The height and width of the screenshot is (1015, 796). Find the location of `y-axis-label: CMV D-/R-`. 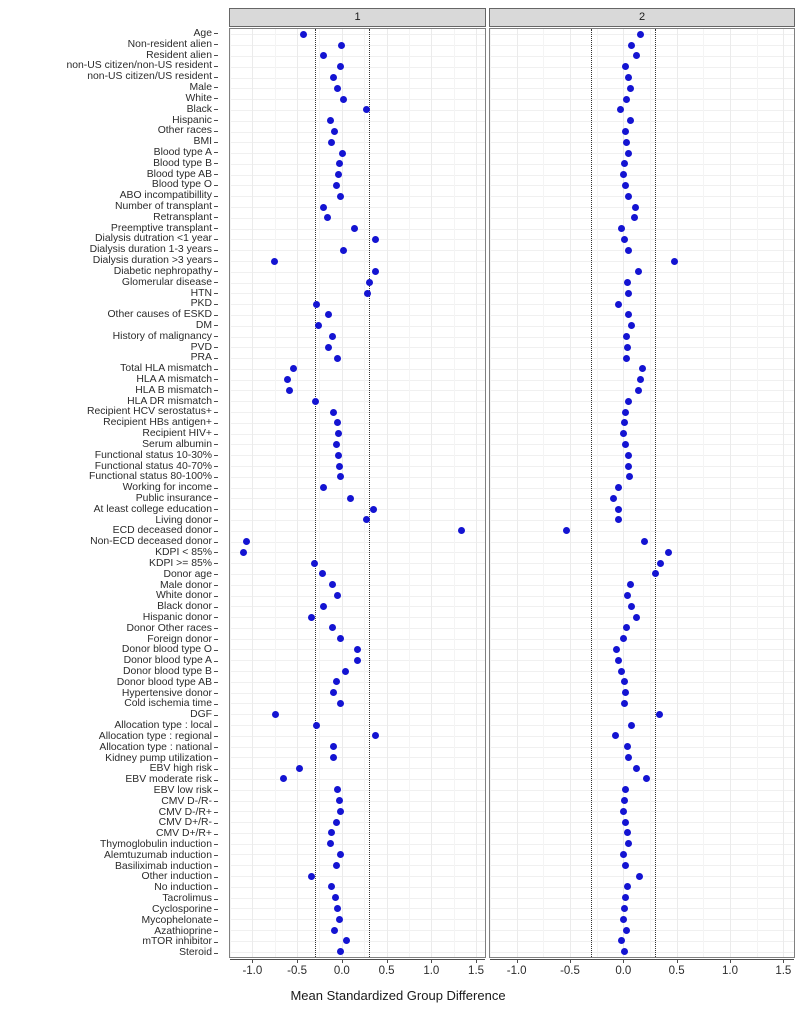

y-axis-label: CMV D-/R- is located at coordinates (186, 801).